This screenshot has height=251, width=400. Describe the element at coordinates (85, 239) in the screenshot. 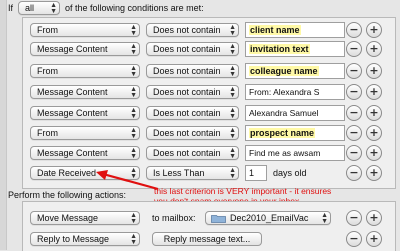

I see `action-type-popup: Reply to Message ▲ ▼` at that location.